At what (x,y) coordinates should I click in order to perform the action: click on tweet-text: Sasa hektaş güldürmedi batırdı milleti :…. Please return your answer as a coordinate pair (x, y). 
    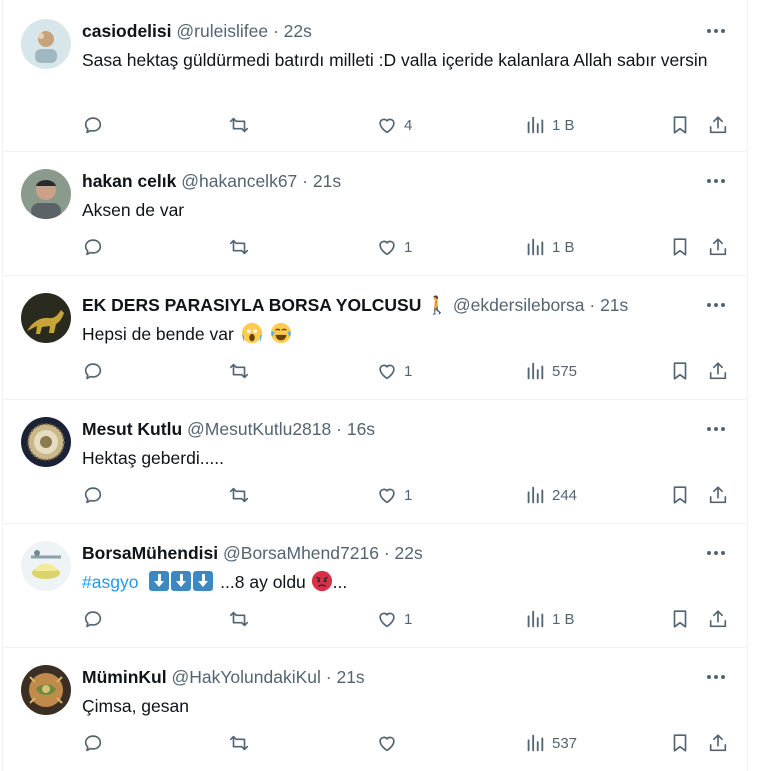
    Looking at the image, I should click on (395, 60).